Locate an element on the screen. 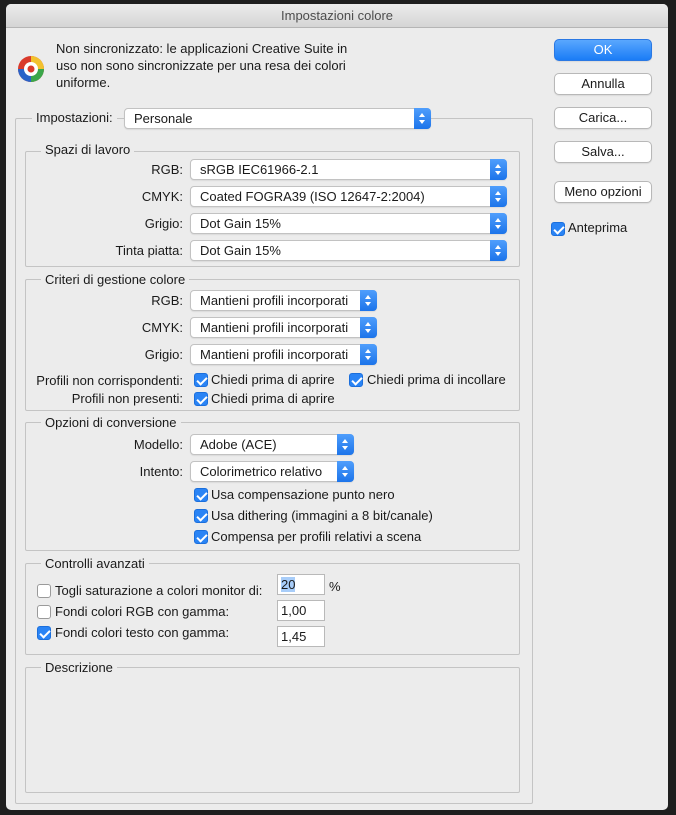 This screenshot has height=815, width=676. profile-mismatch-label: Profili non corrispondenti: is located at coordinates (109, 380).